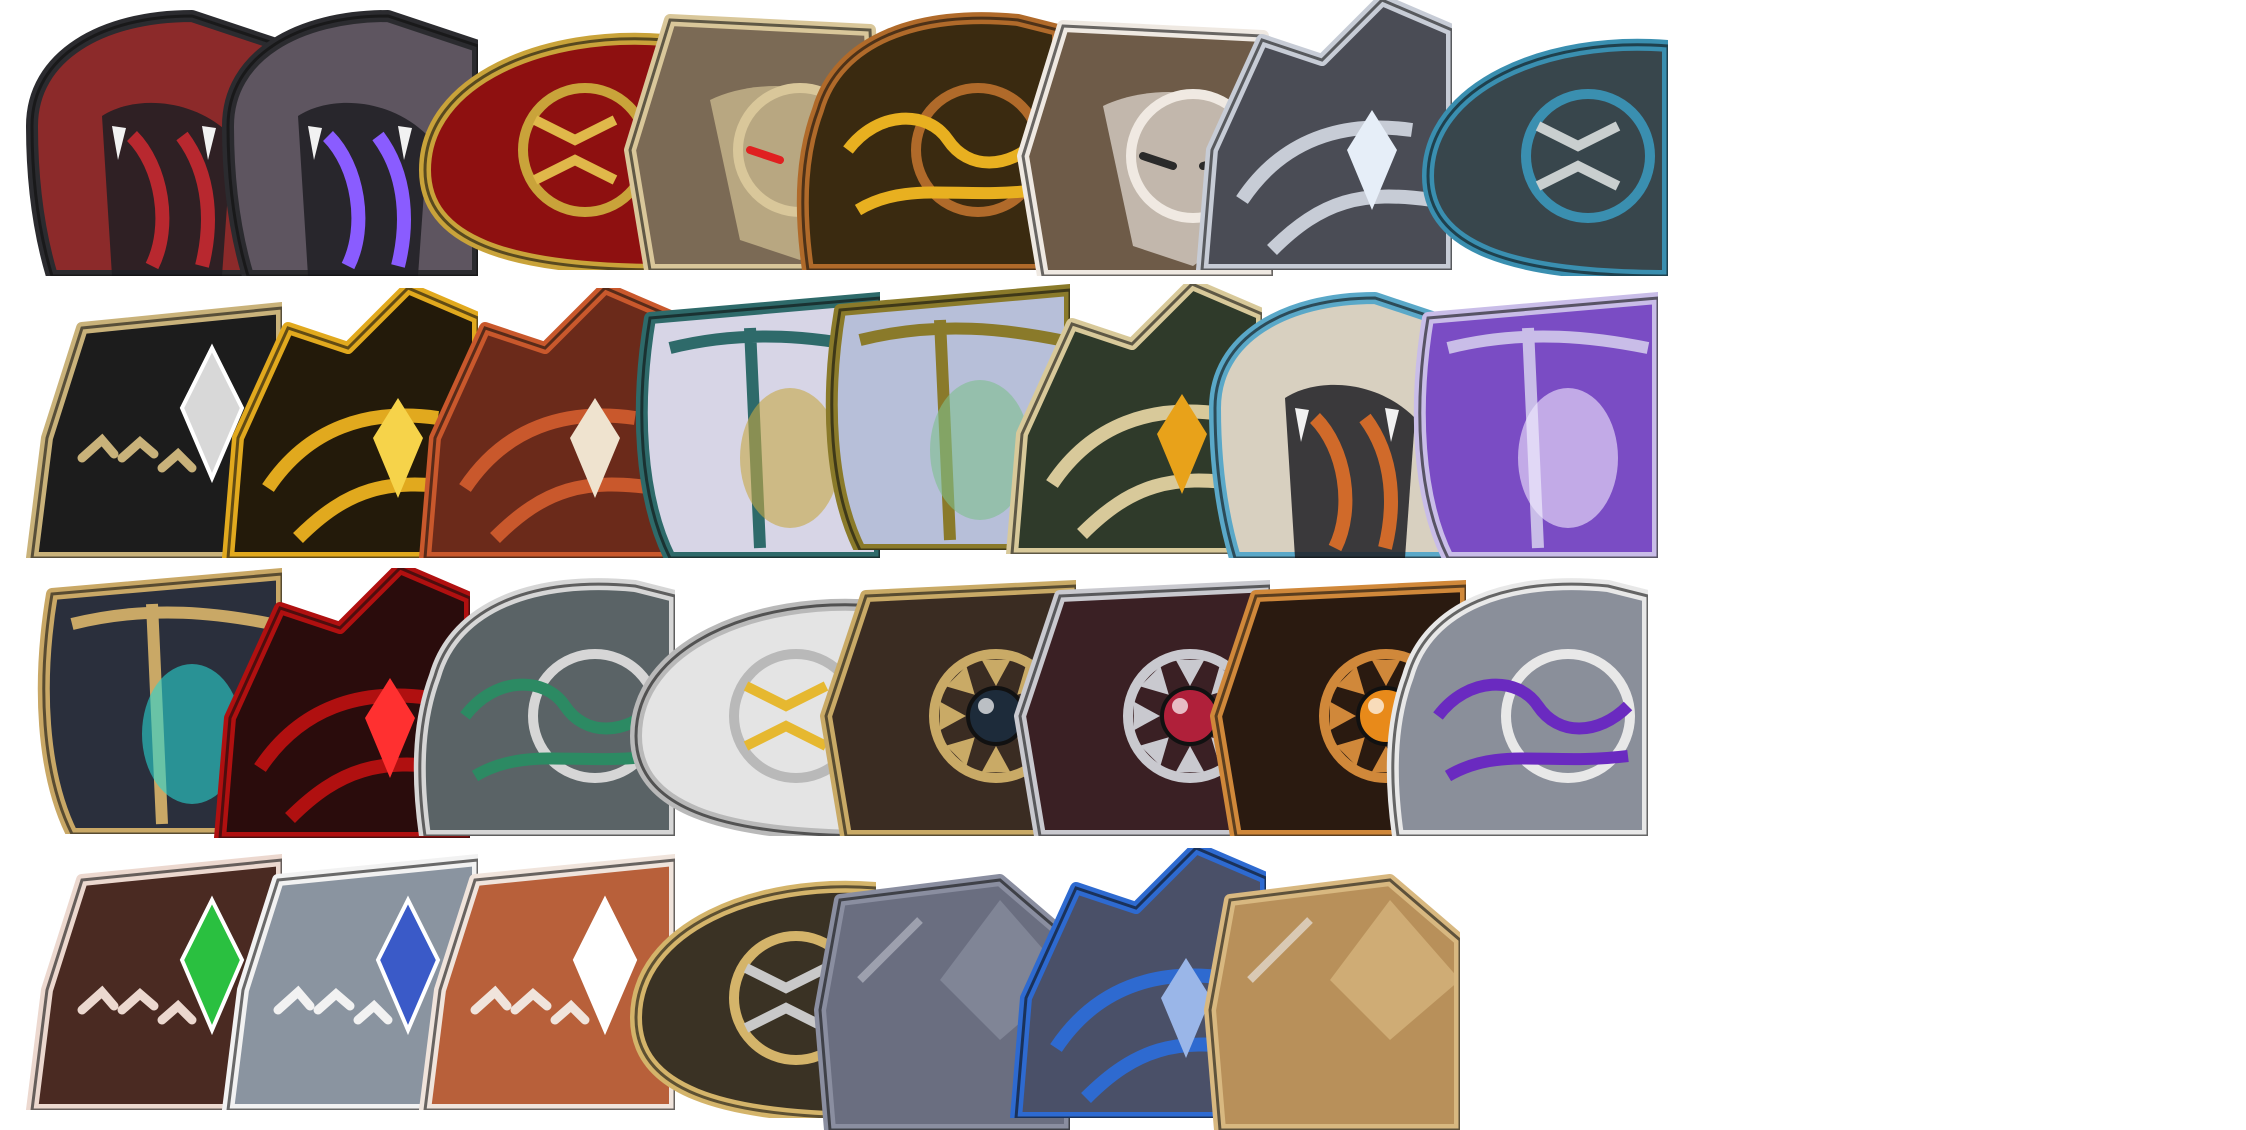 This screenshot has width=2246, height=1130. I want to click on violet-rune-shield-icon, so click(1523, 423).